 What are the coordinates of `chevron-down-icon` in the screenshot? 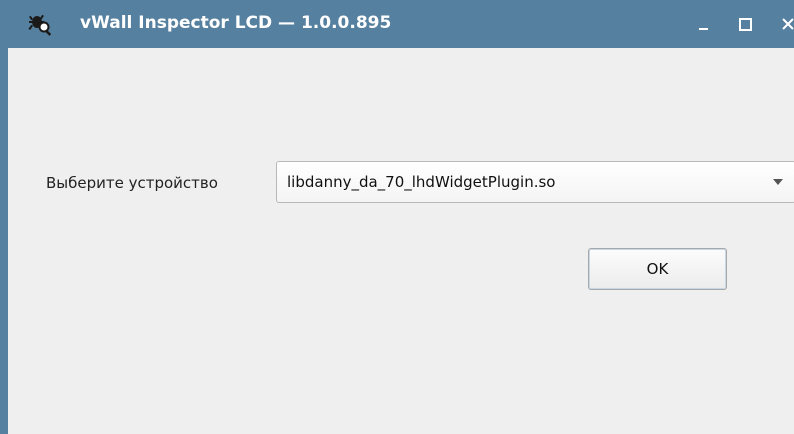 It's located at (778, 182).